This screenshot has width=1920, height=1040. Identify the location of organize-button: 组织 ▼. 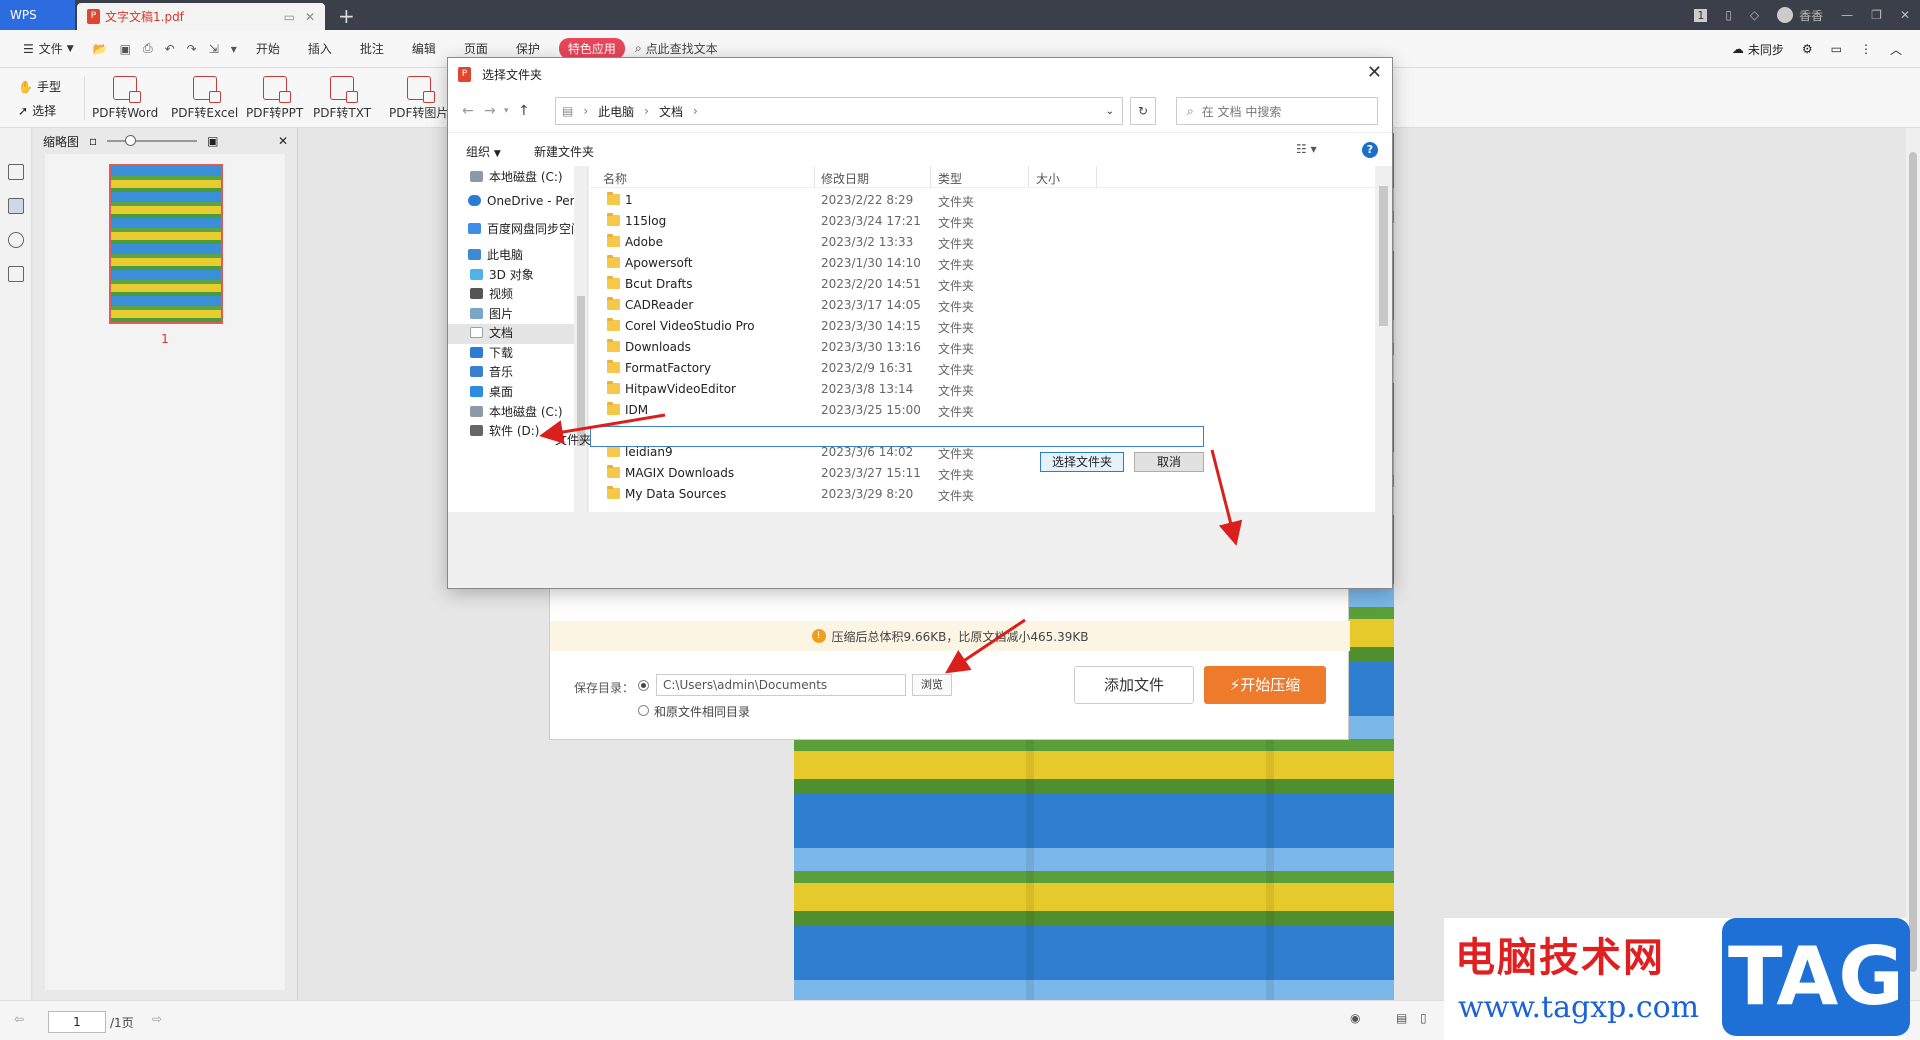
(483, 151).